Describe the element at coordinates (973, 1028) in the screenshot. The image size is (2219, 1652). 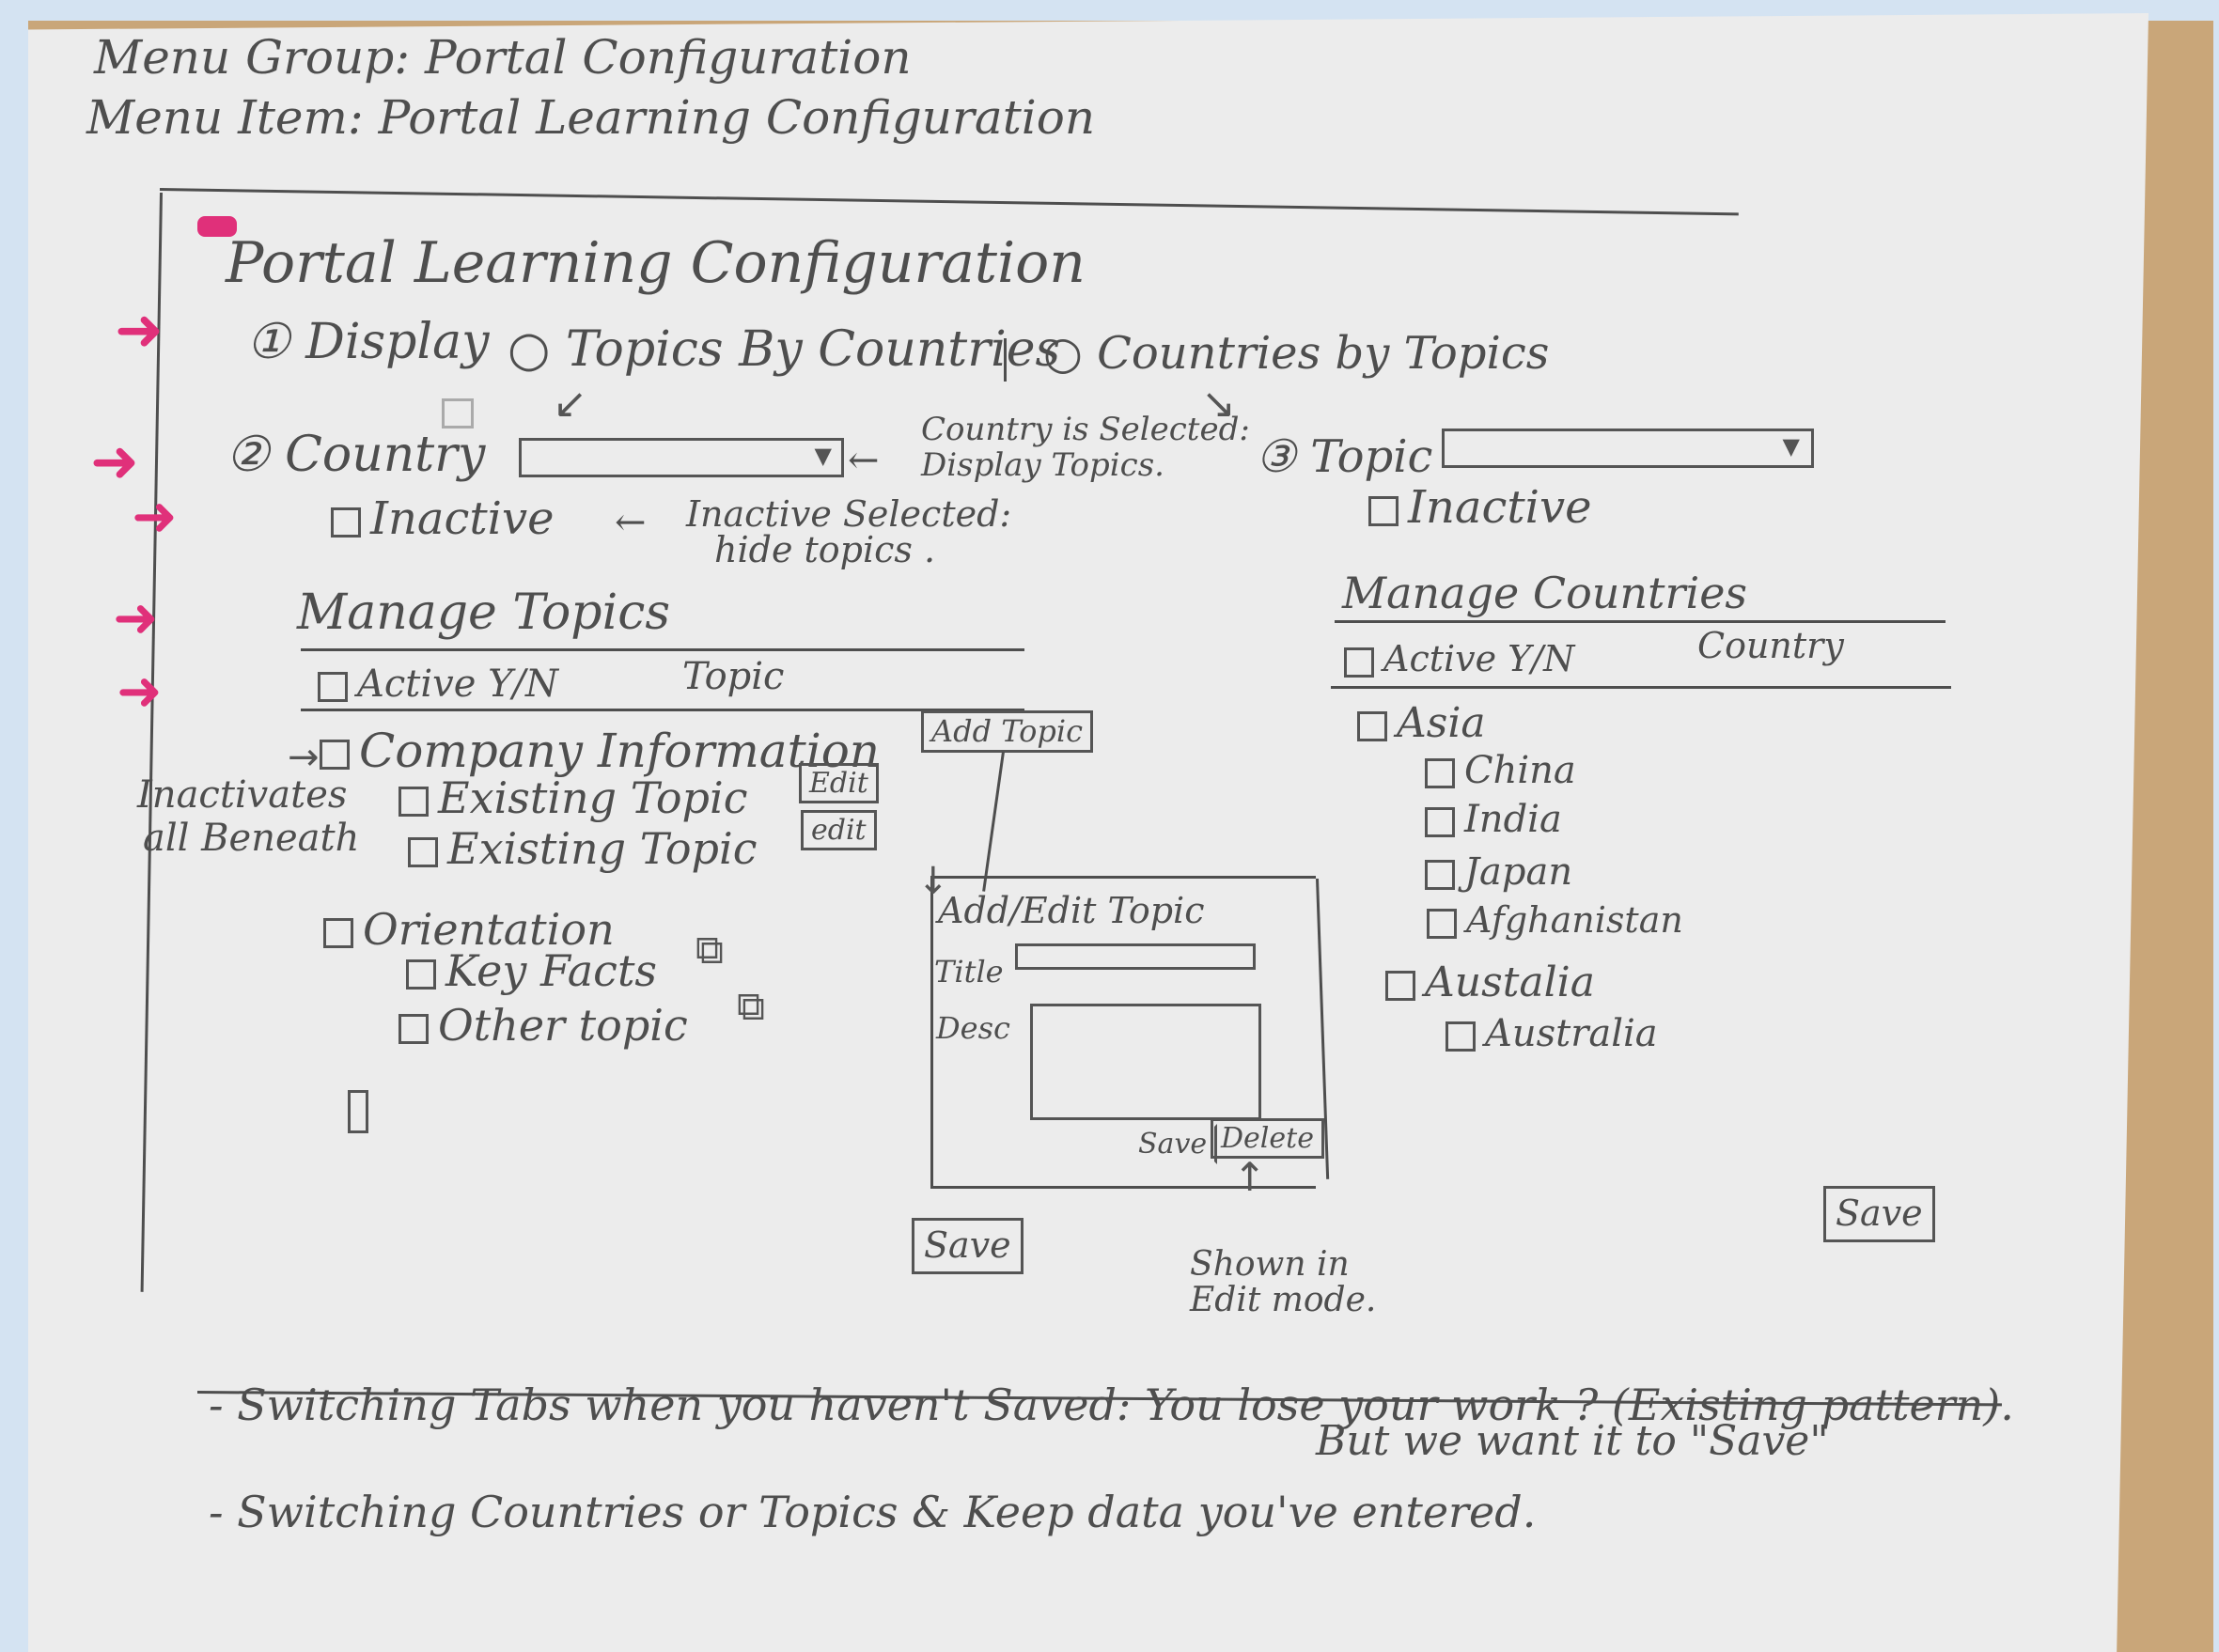
I see `desc-field-label: Desc` at that location.